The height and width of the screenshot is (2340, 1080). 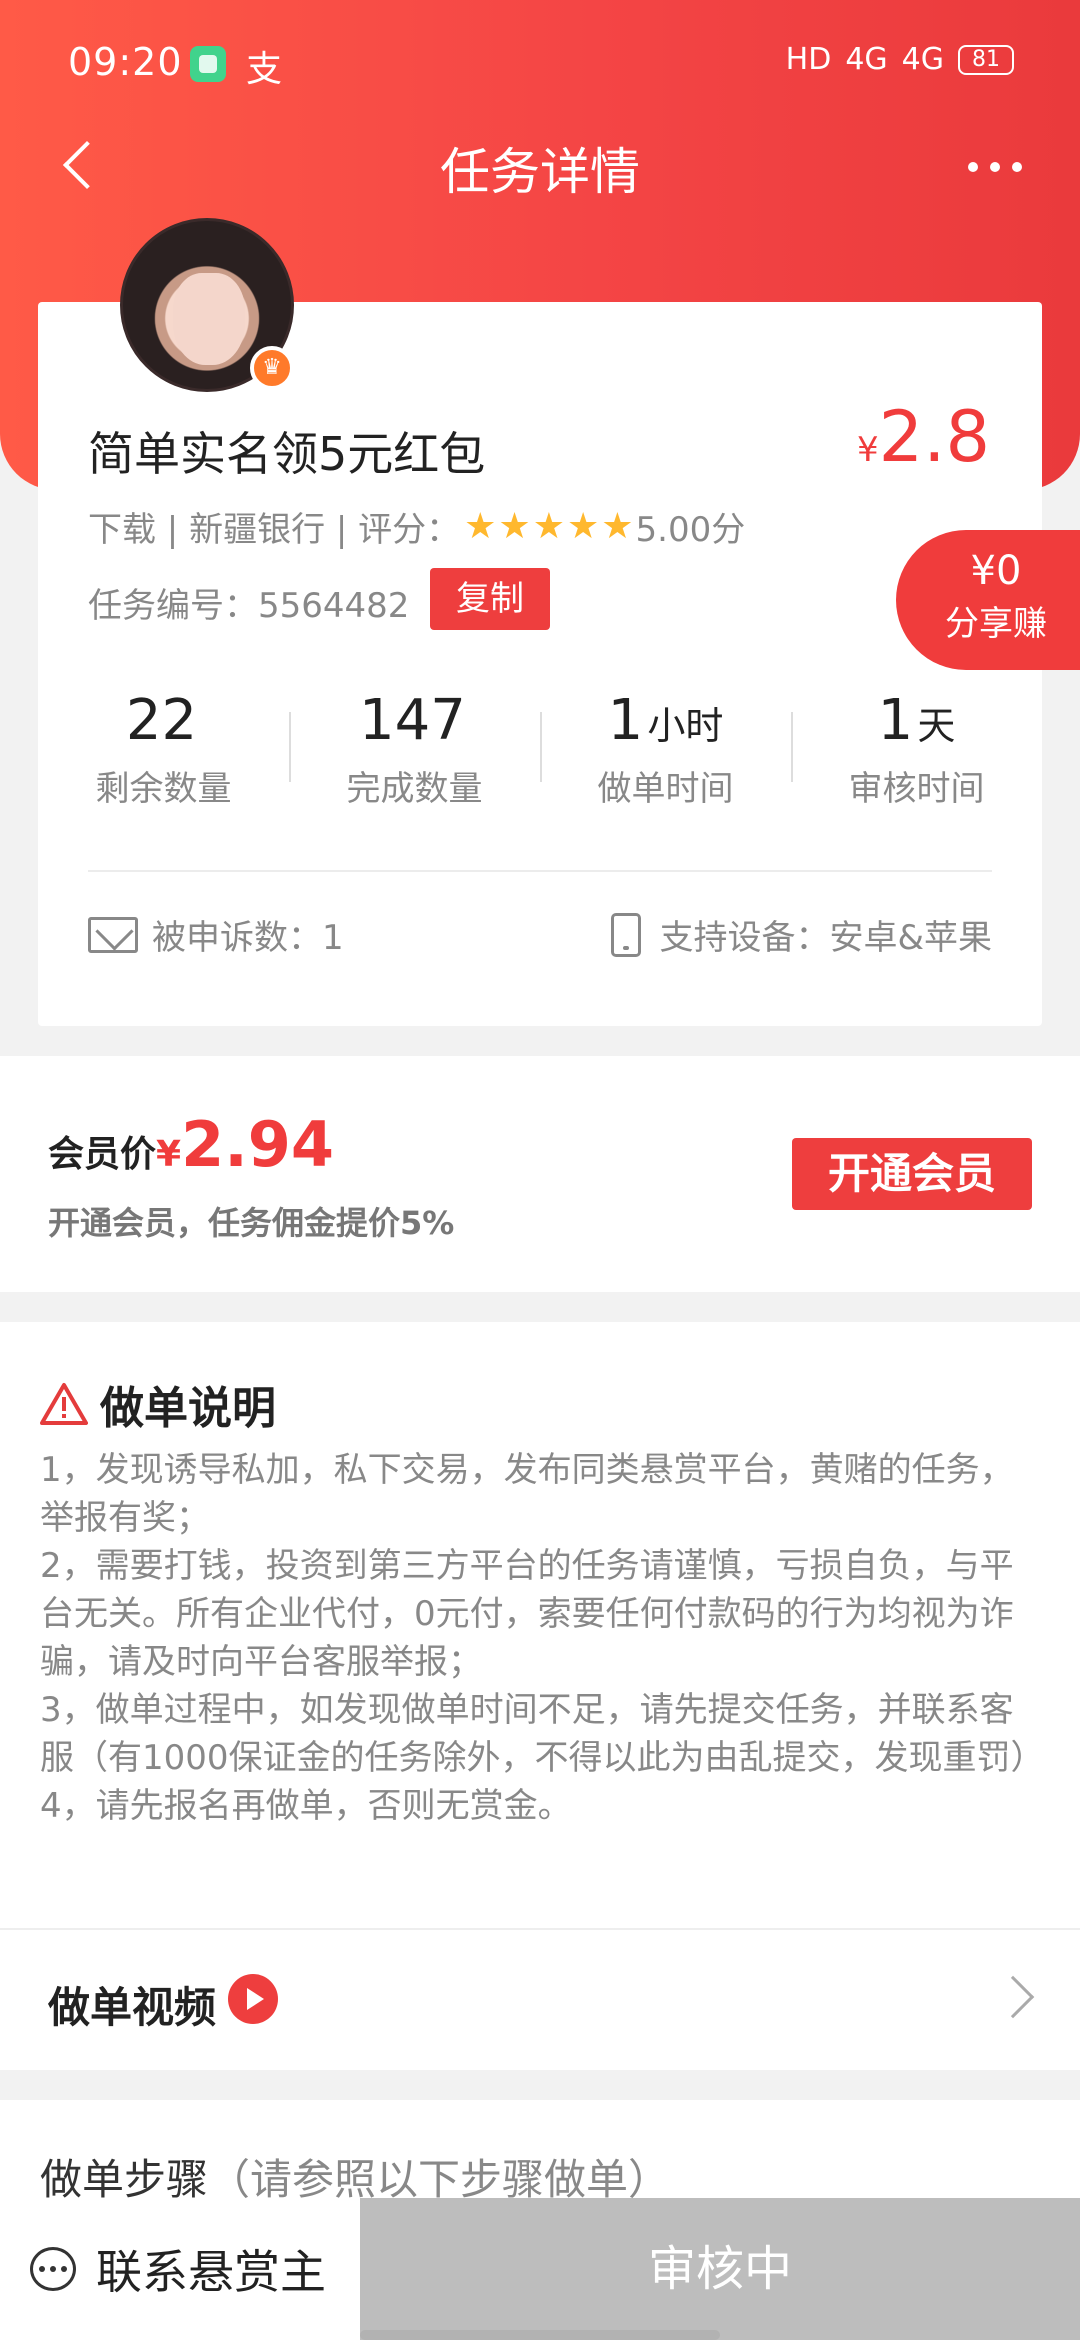 What do you see at coordinates (665, 758) in the screenshot?
I see `stat-work-time: 1 小时 做单时间` at bounding box center [665, 758].